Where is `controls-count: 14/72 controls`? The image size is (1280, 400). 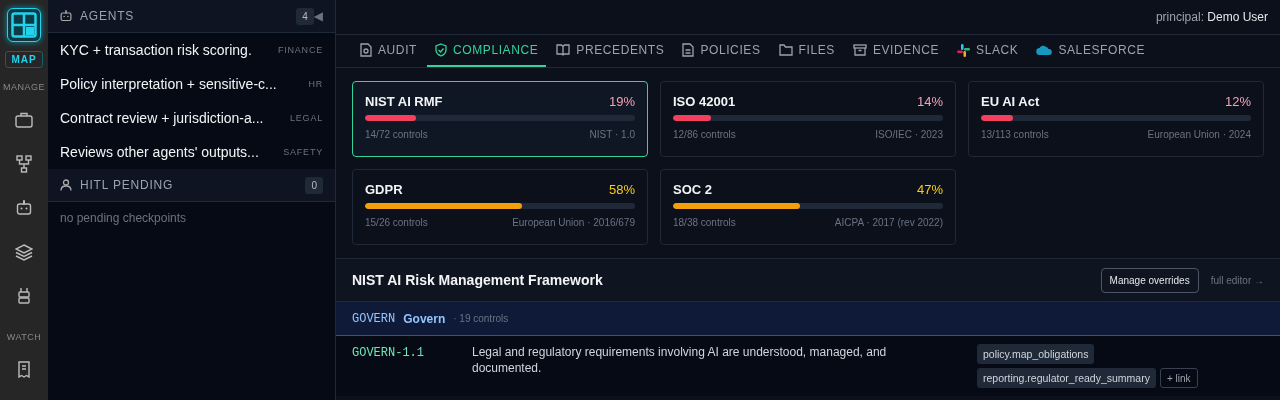 controls-count: 14/72 controls is located at coordinates (396, 134).